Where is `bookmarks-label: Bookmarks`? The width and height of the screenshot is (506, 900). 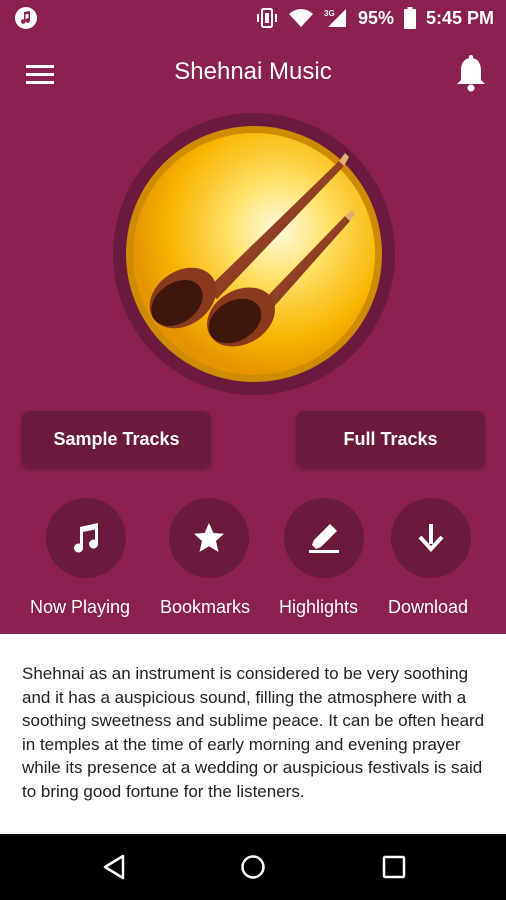
bookmarks-label: Bookmarks is located at coordinates (205, 607).